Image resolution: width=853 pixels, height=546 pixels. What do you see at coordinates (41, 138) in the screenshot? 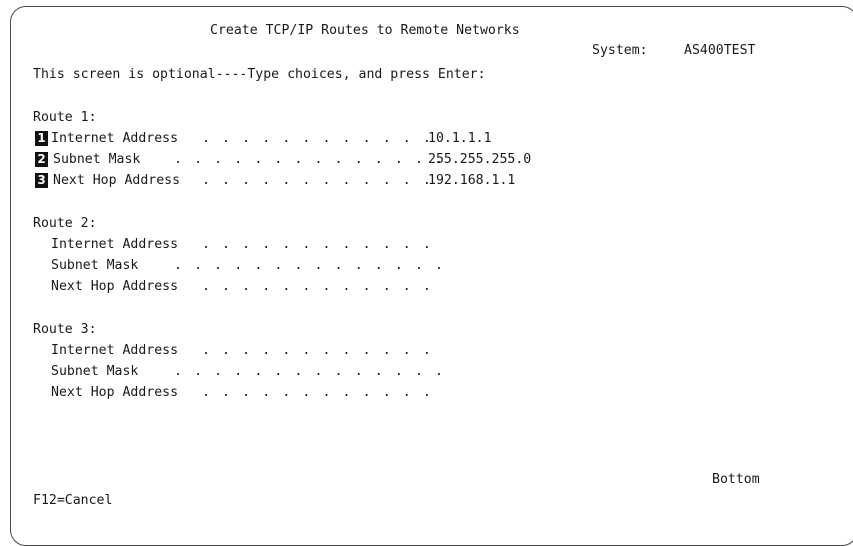
I see `callout-1-badge: 1` at bounding box center [41, 138].